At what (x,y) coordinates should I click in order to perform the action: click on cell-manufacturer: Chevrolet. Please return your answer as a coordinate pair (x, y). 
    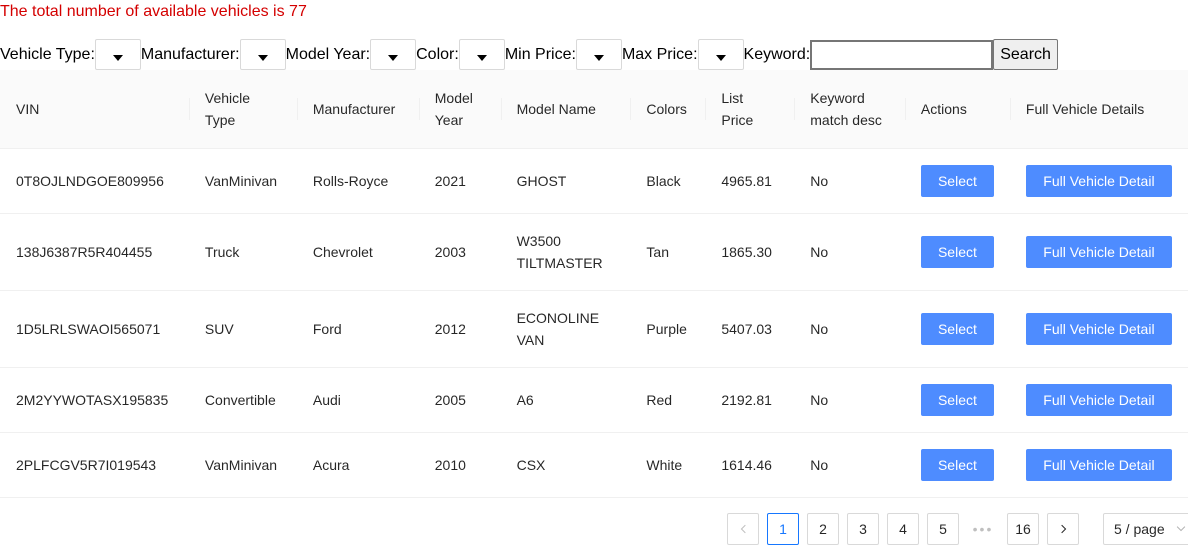
    Looking at the image, I should click on (357, 252).